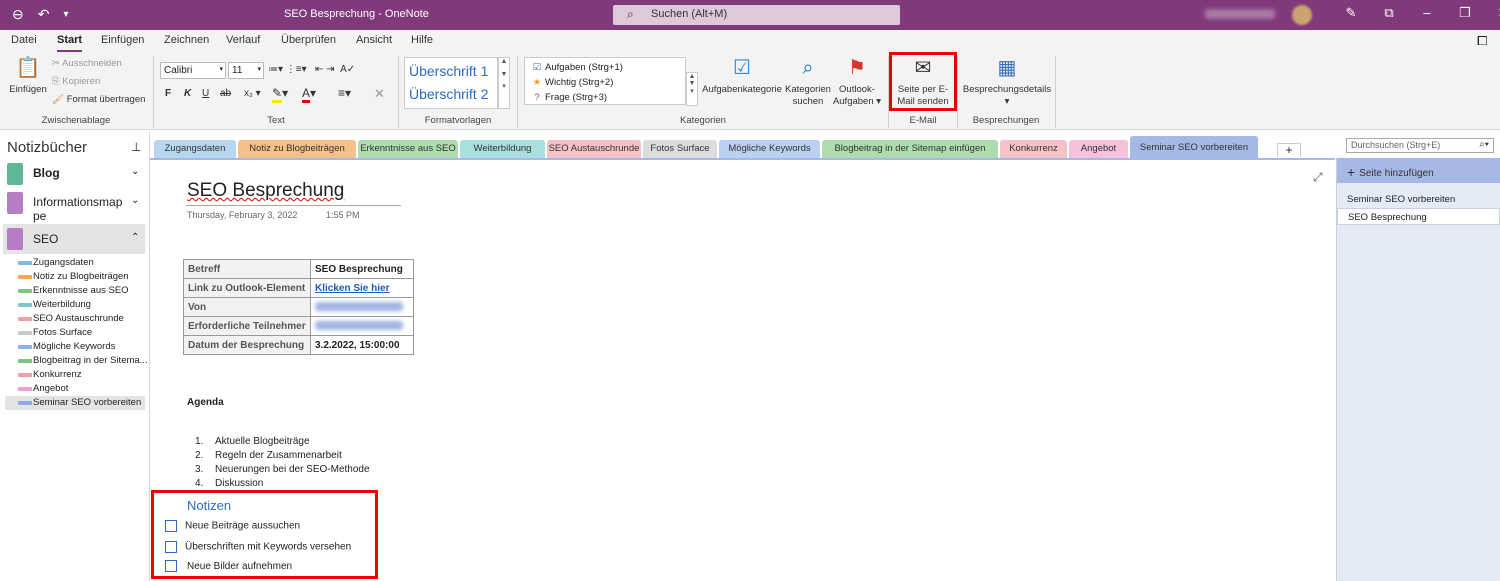 The width and height of the screenshot is (1500, 581). Describe the element at coordinates (756, 15) in the screenshot. I see `search-input: ⌕ Suchen (Alt+M)` at that location.